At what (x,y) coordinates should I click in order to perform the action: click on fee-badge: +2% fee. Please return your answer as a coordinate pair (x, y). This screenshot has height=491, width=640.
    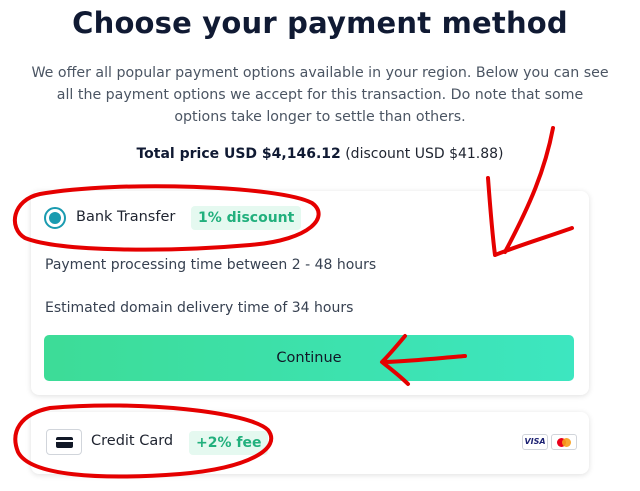
    Looking at the image, I should click on (229, 443).